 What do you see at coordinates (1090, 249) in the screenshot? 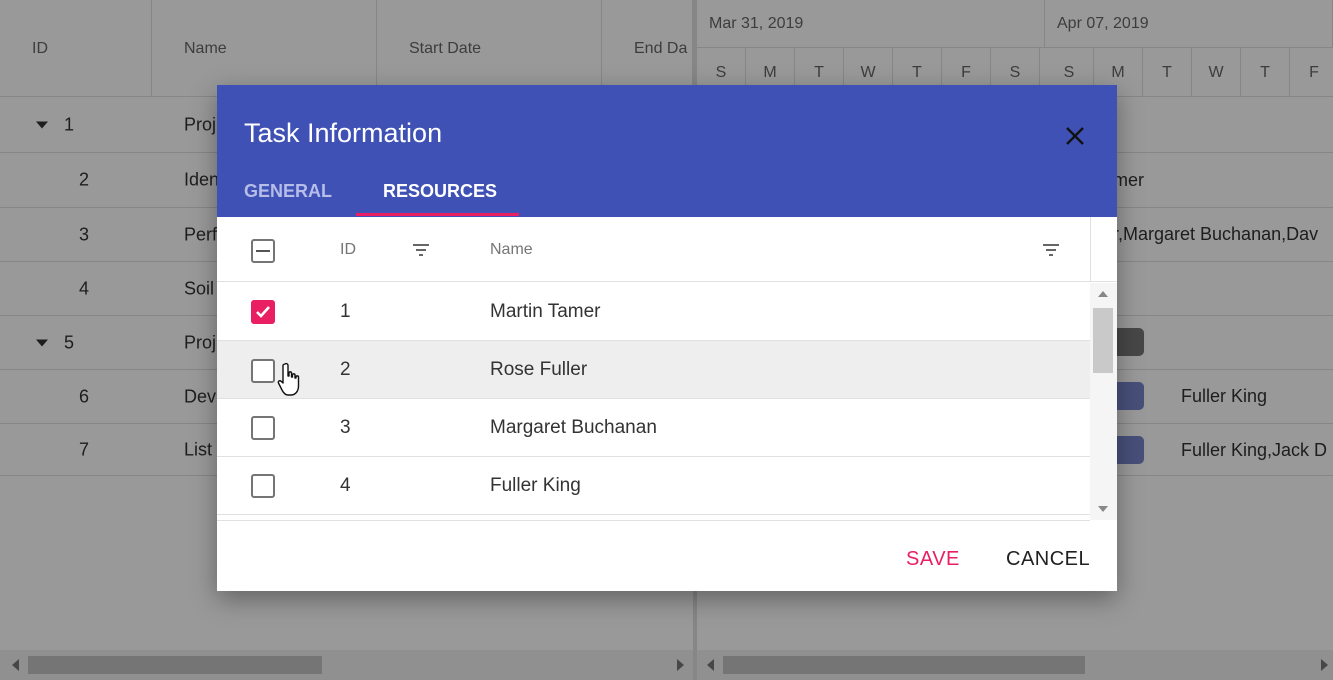
I see `header-divider` at bounding box center [1090, 249].